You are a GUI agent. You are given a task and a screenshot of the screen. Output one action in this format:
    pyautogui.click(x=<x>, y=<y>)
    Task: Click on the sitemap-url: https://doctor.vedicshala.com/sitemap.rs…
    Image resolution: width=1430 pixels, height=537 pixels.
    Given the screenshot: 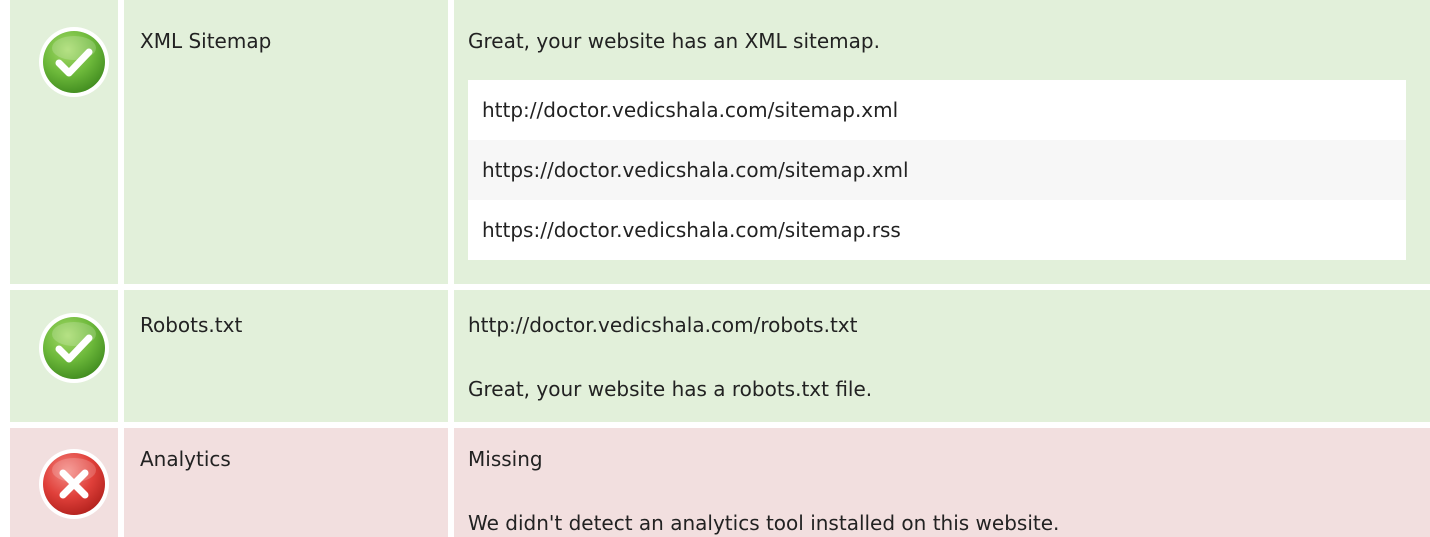 What is the action you would take?
    pyautogui.click(x=937, y=230)
    